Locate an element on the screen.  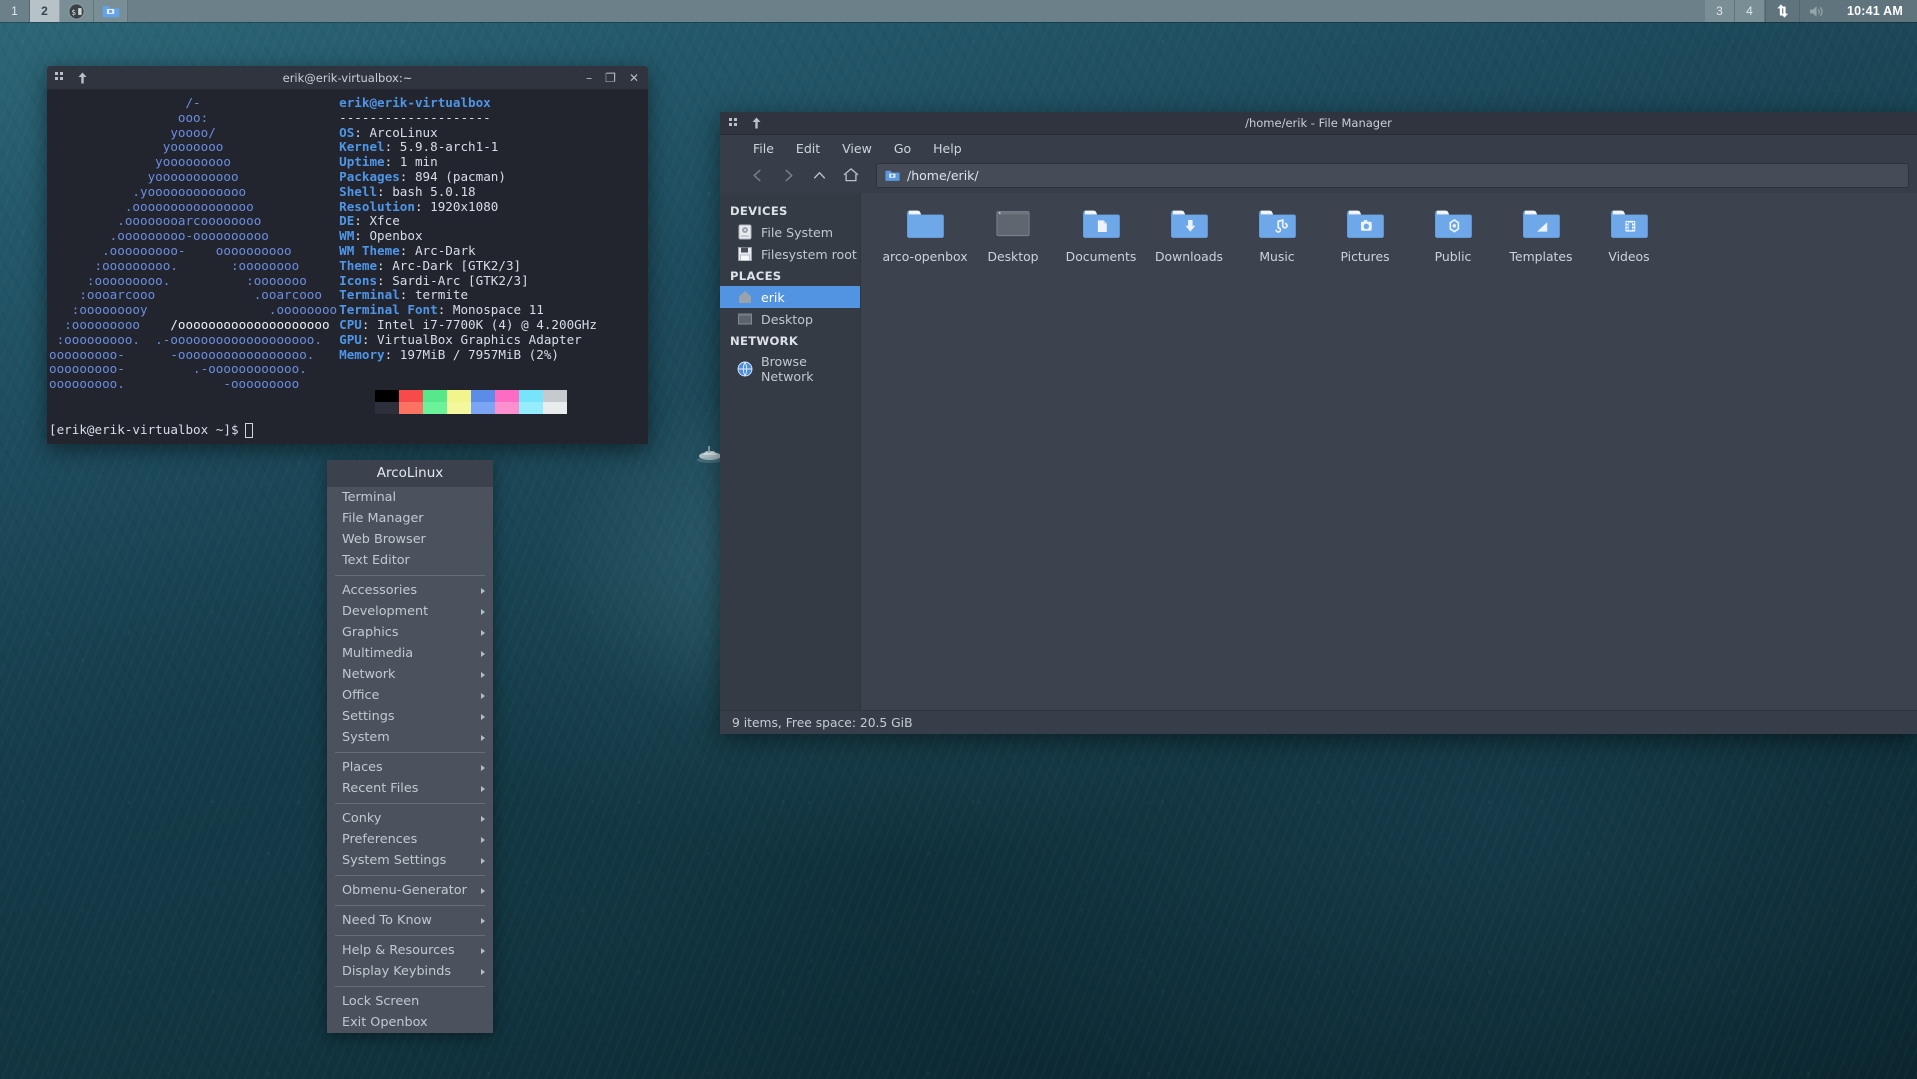
menu-item-multimedia: Multimedia is located at coordinates (410, 653).